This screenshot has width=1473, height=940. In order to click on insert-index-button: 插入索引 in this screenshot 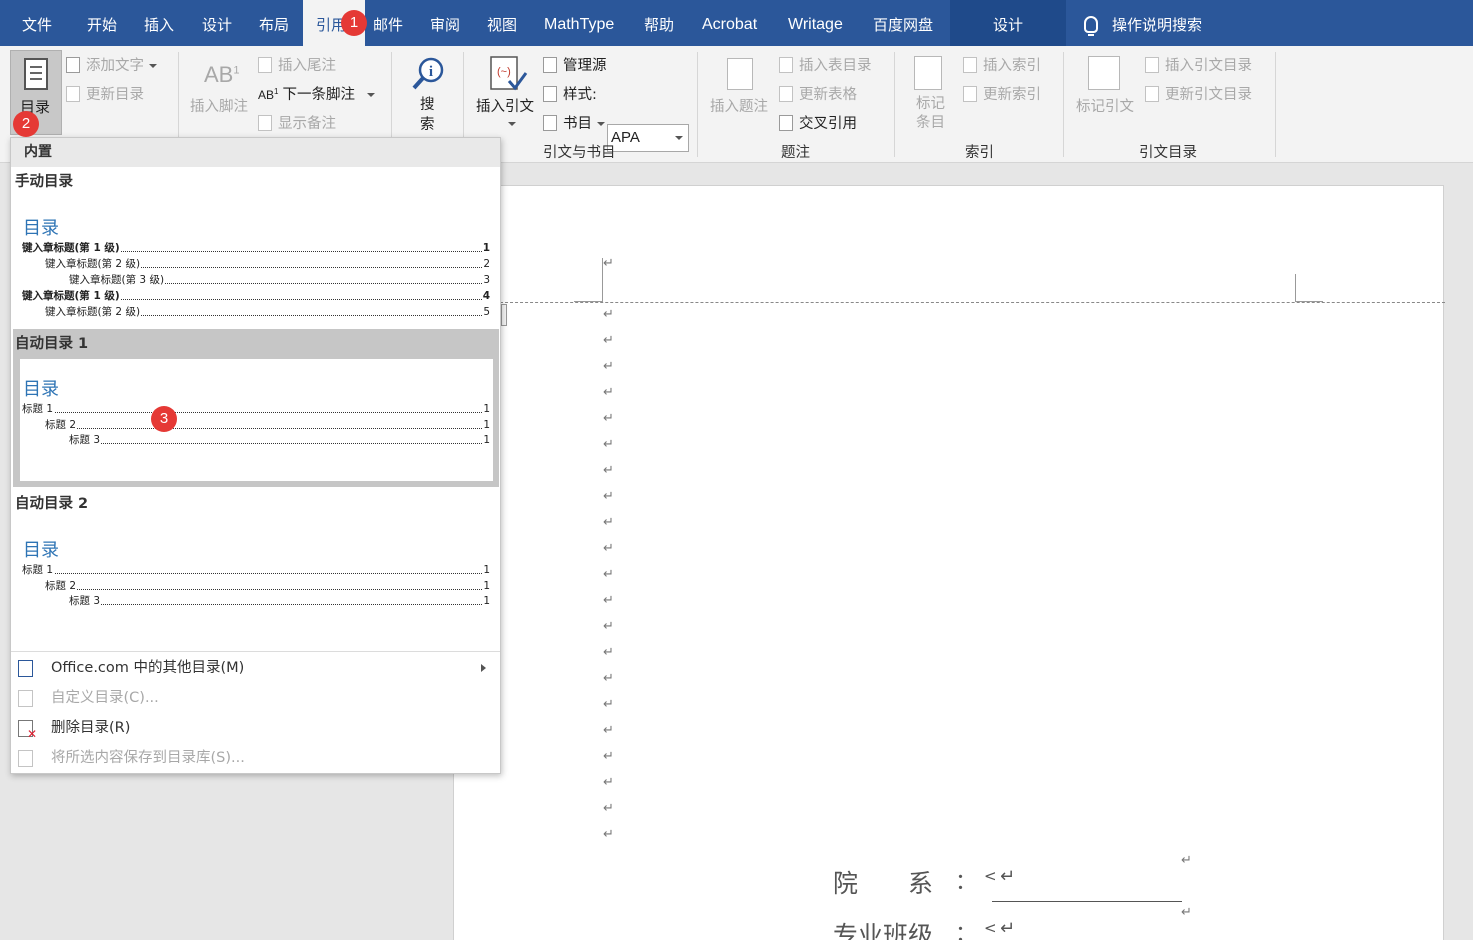, I will do `click(1002, 64)`.